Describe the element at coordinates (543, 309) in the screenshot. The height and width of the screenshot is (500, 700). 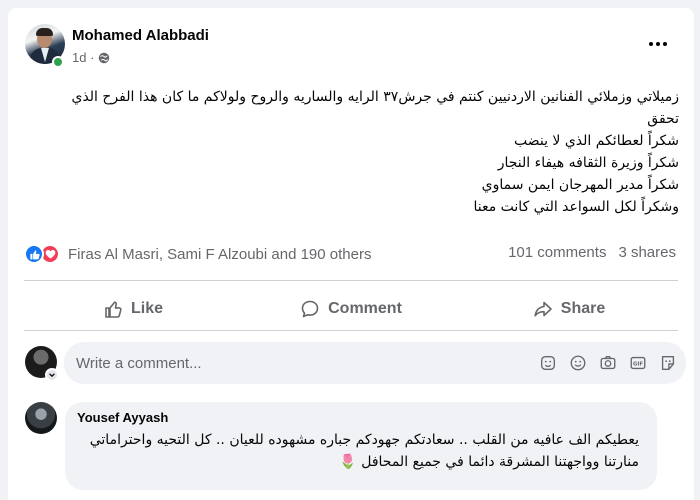
I see `share-arrow-icon` at that location.